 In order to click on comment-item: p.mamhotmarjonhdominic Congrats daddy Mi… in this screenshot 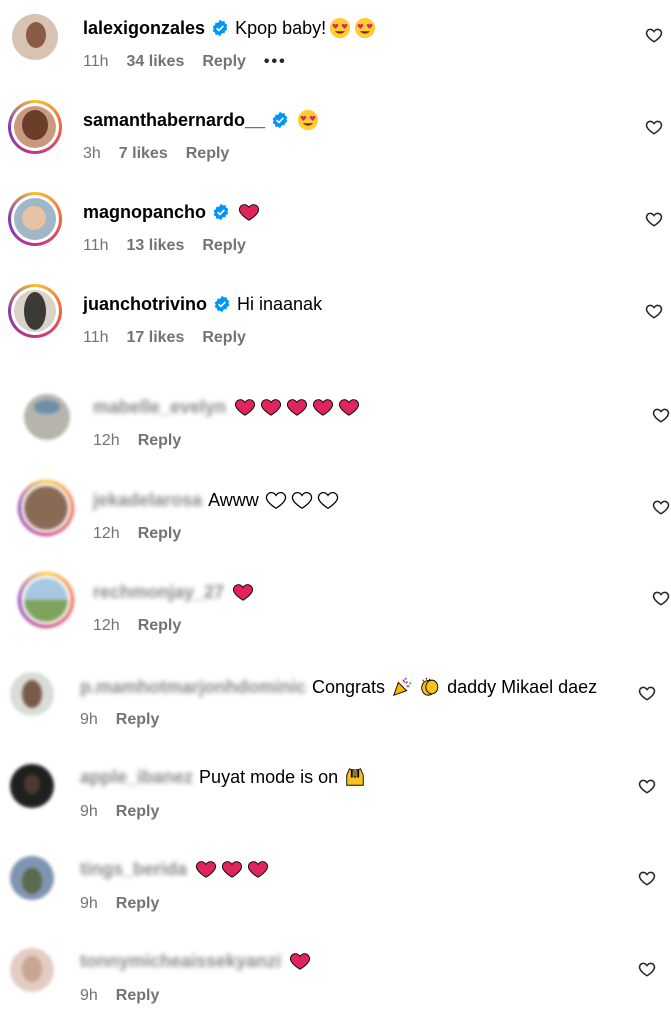, I will do `click(335, 706)`.